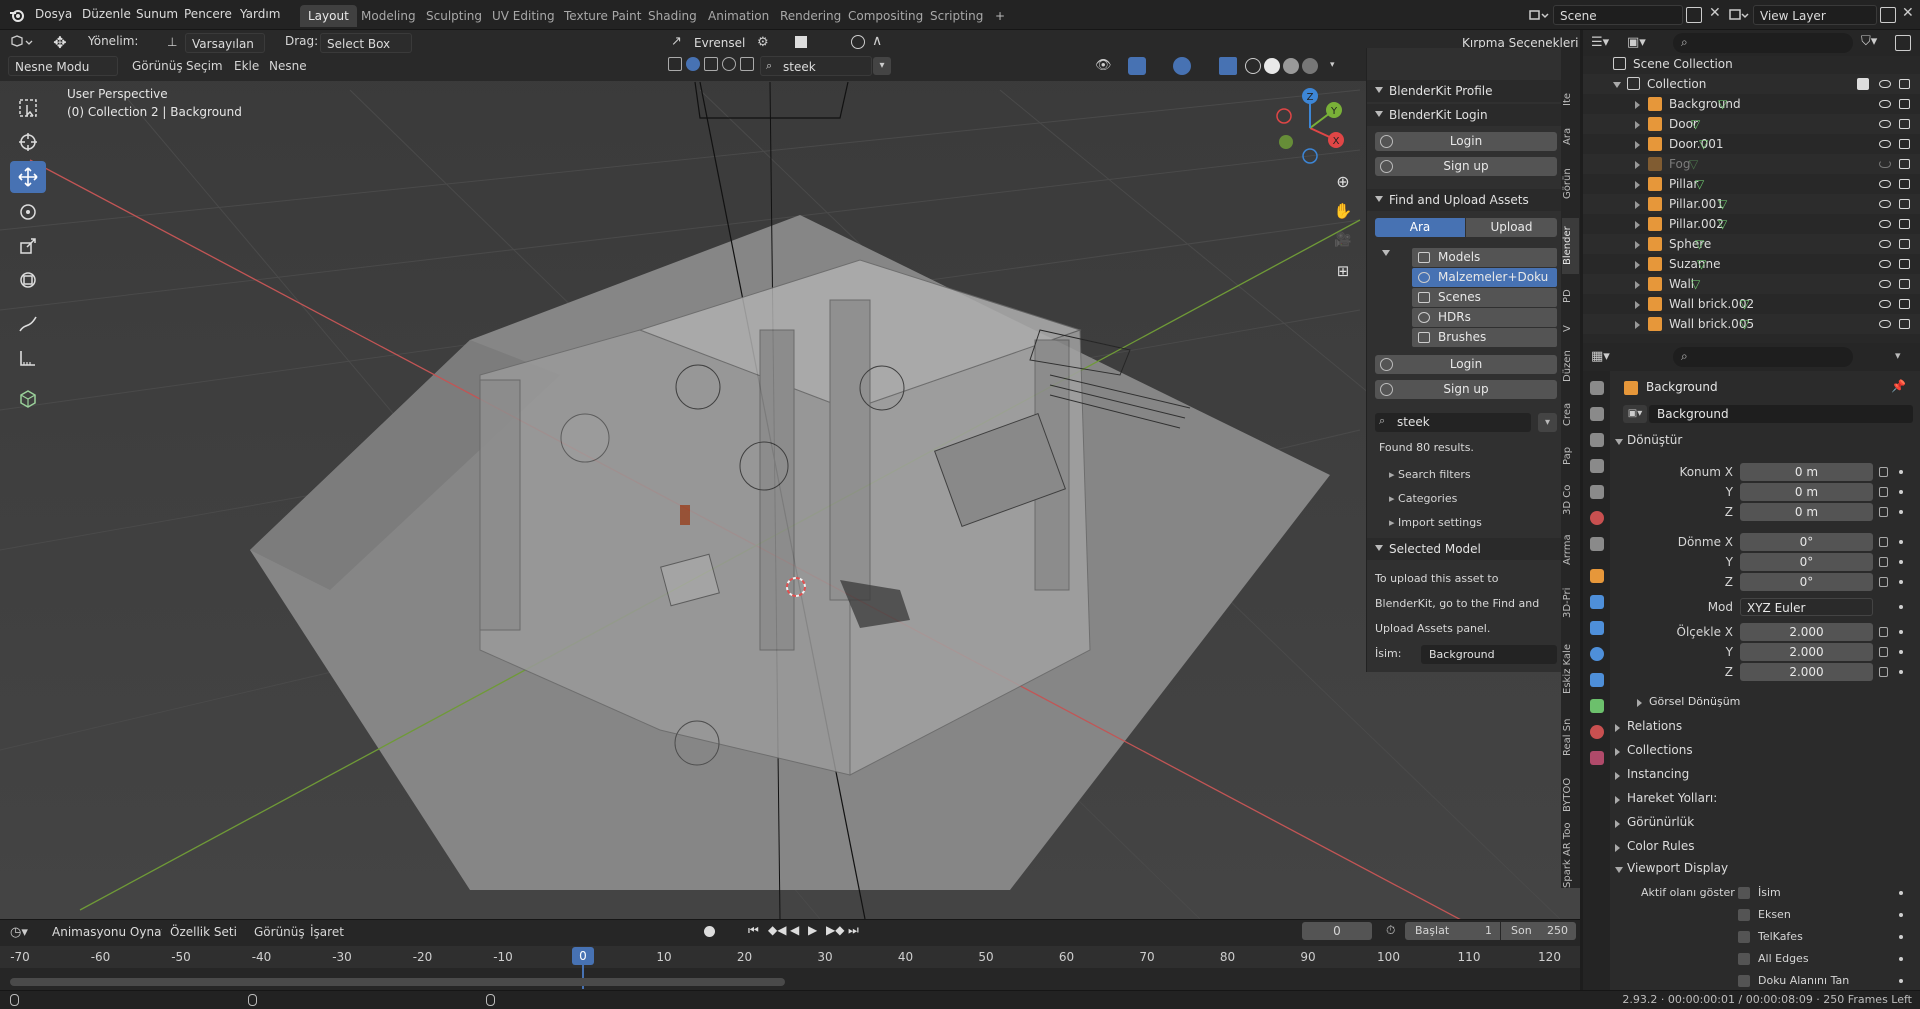 The image size is (1920, 1009). I want to click on prev-keyframe-icon: ◆◀, so click(777, 930).